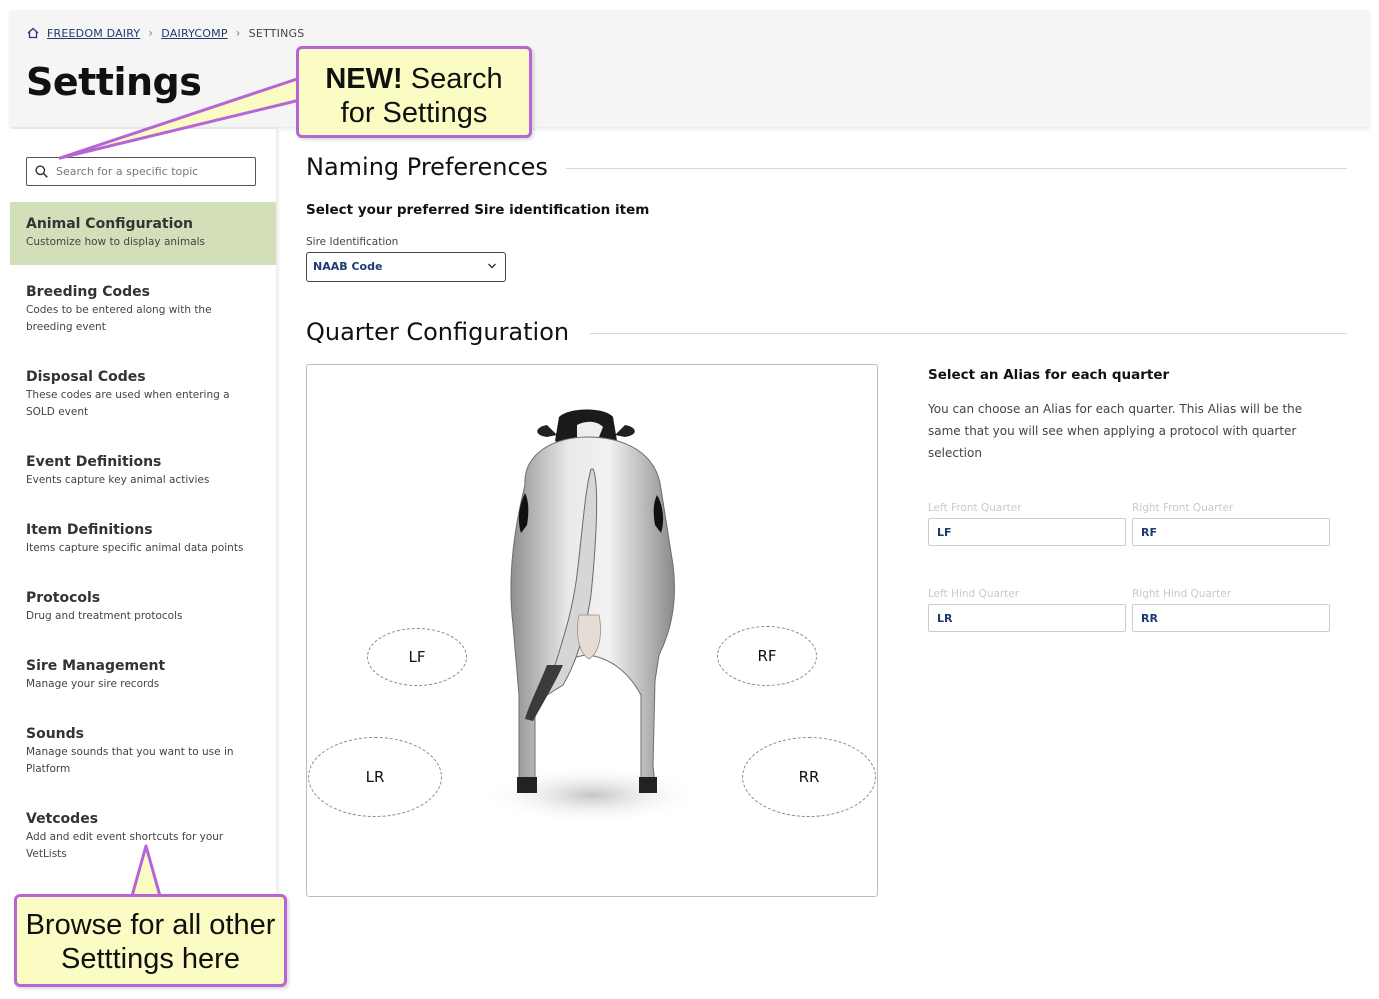  Describe the element at coordinates (96, 666) in the screenshot. I see `sidebar-item-title: Sire Management` at that location.